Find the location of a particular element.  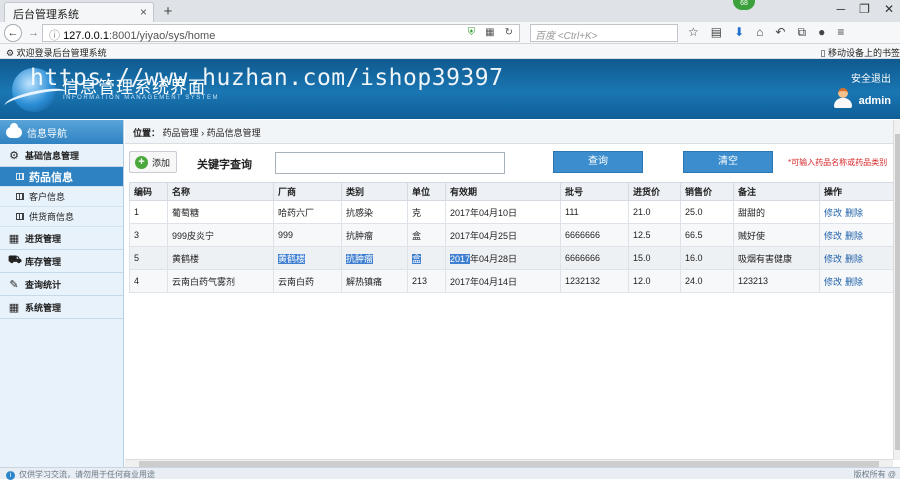

home-icon: ⌂ is located at coordinates (759, 32).